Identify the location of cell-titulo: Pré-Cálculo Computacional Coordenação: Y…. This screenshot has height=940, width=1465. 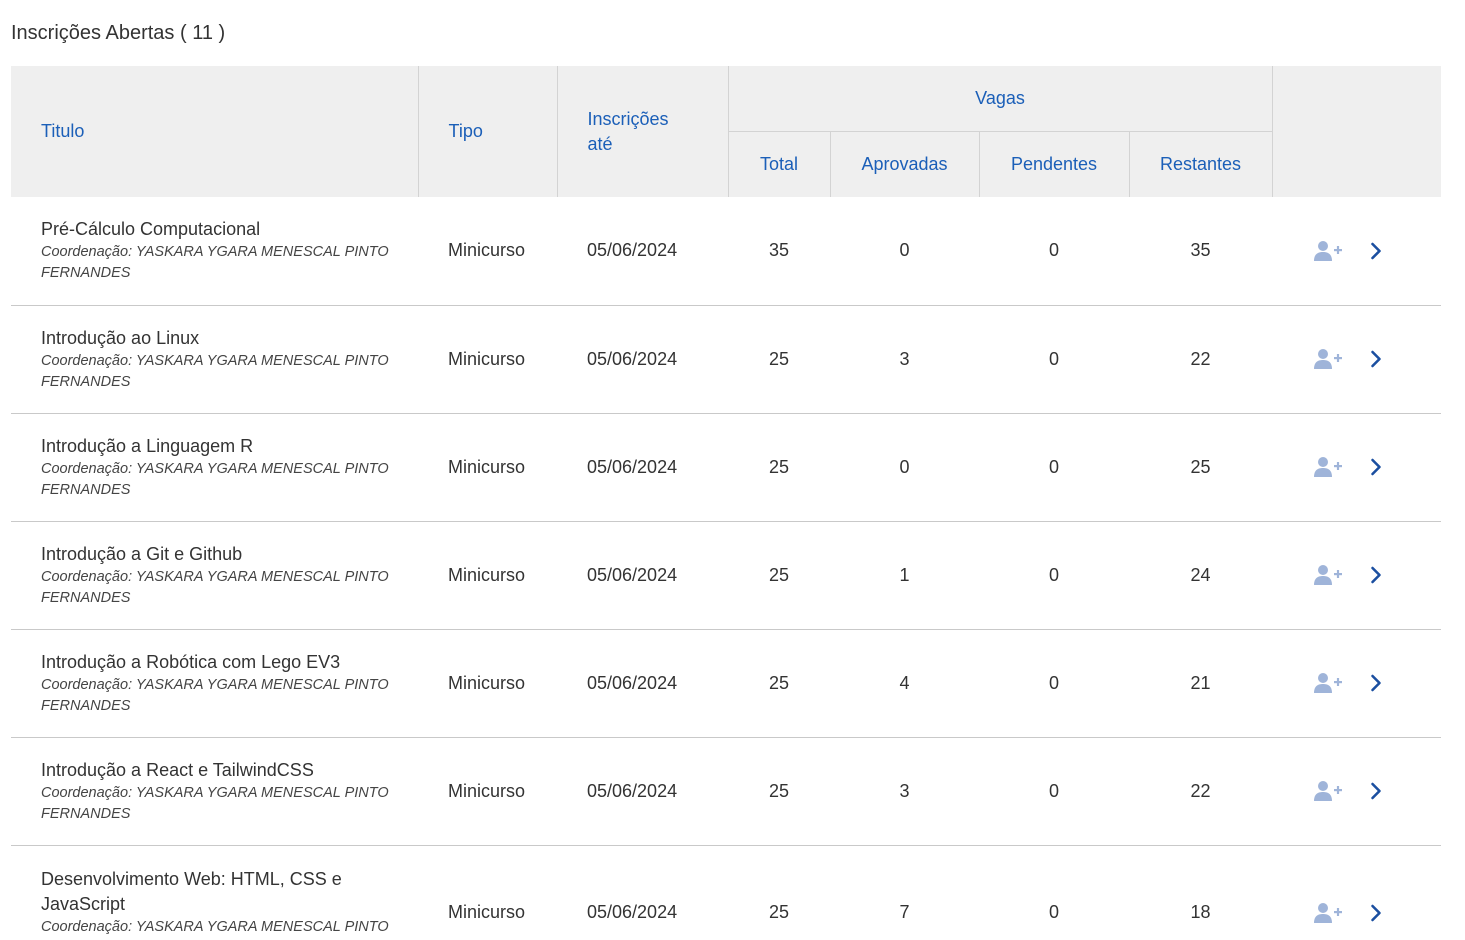
(214, 251).